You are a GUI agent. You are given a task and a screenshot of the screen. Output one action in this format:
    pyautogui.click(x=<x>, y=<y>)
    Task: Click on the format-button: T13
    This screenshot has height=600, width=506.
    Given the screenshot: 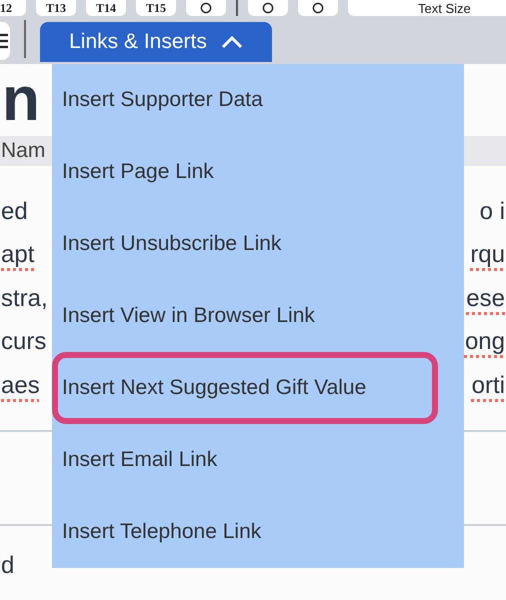 What is the action you would take?
    pyautogui.click(x=56, y=8)
    